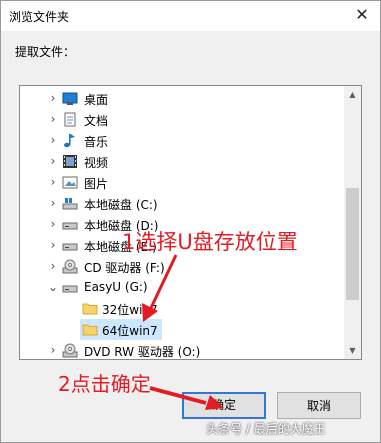 The image size is (381, 443). What do you see at coordinates (266, 429) in the screenshot?
I see `watermark: 头条号 / 最后的大魔王` at bounding box center [266, 429].